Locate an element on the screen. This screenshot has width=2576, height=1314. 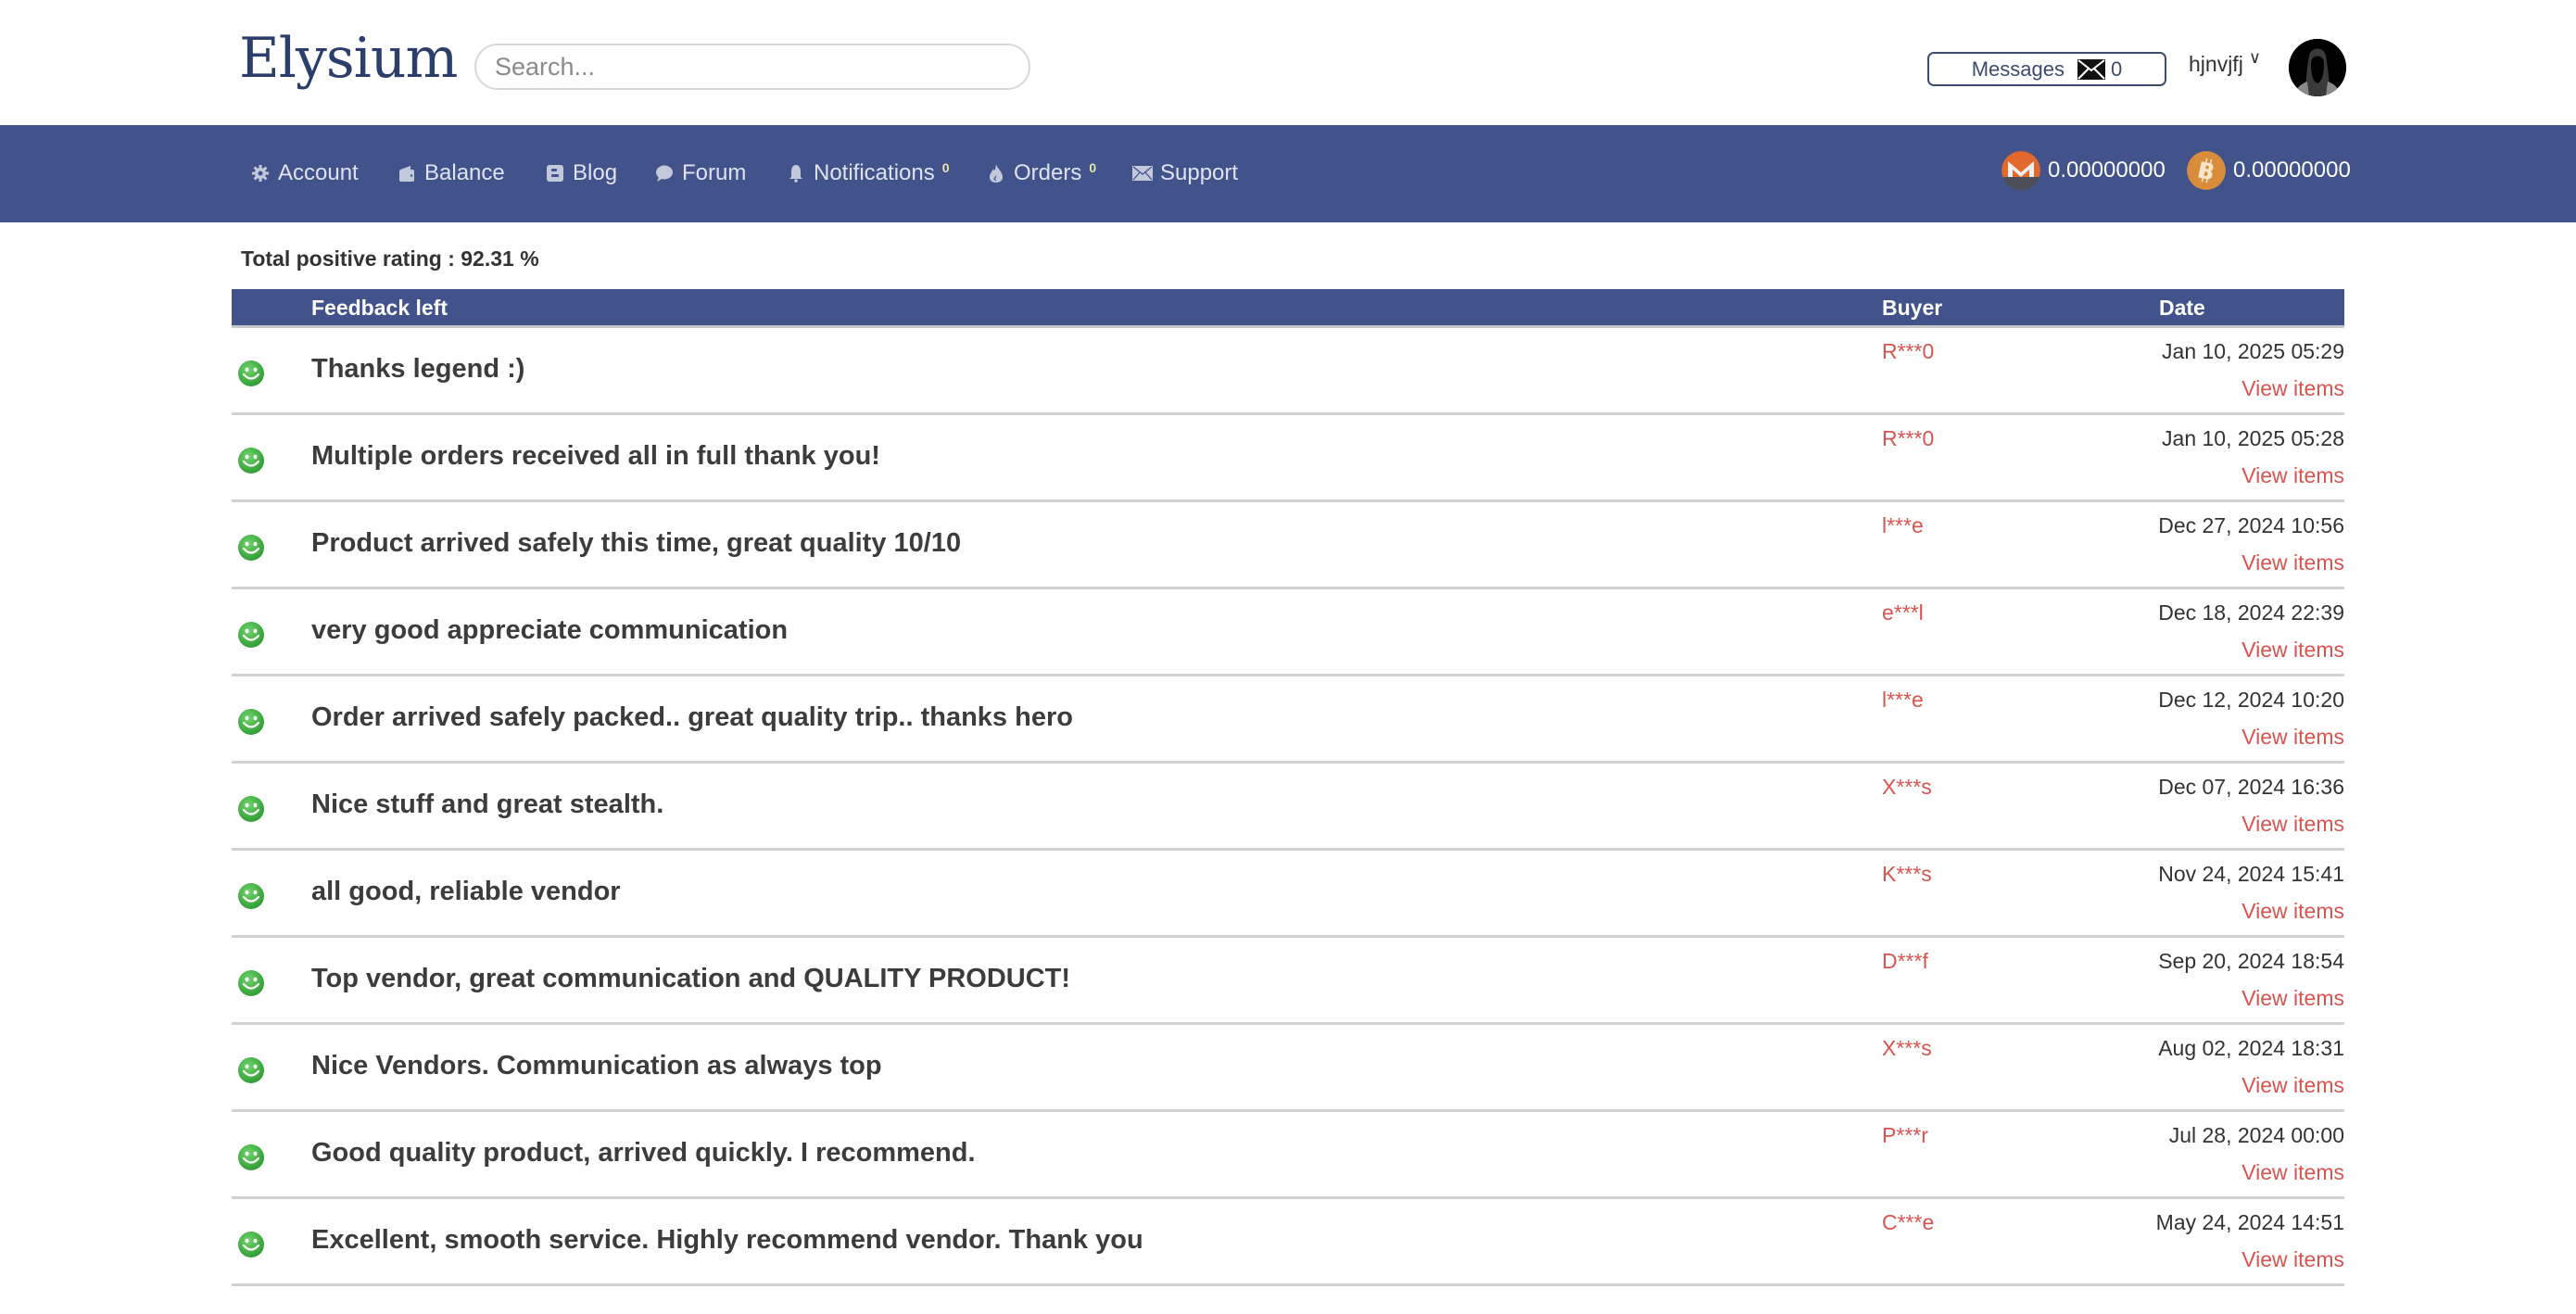
nav-blog: Blog is located at coordinates (581, 173).